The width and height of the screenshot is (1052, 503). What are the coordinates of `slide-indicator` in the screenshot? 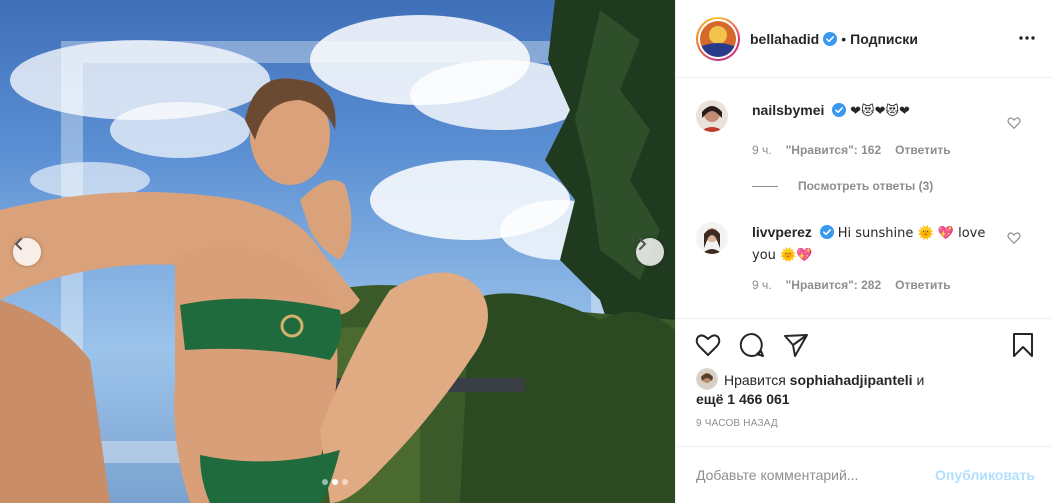 It's located at (335, 482).